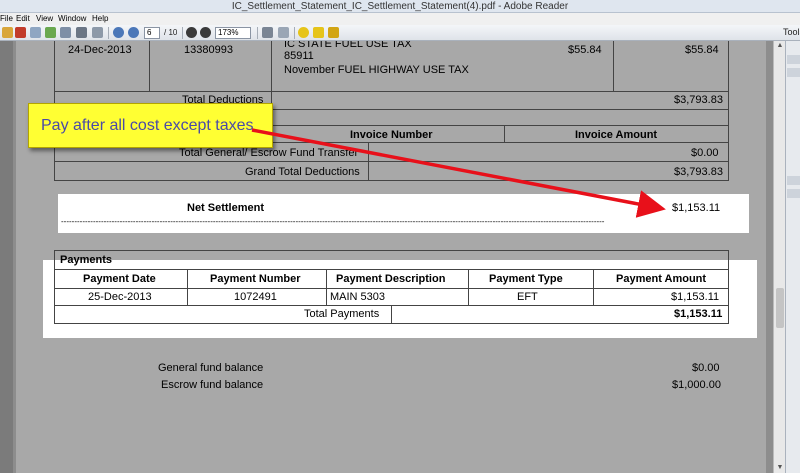 This screenshot has height=473, width=800. What do you see at coordinates (698, 172) in the screenshot?
I see `grand-total-value: $3,793.83` at bounding box center [698, 172].